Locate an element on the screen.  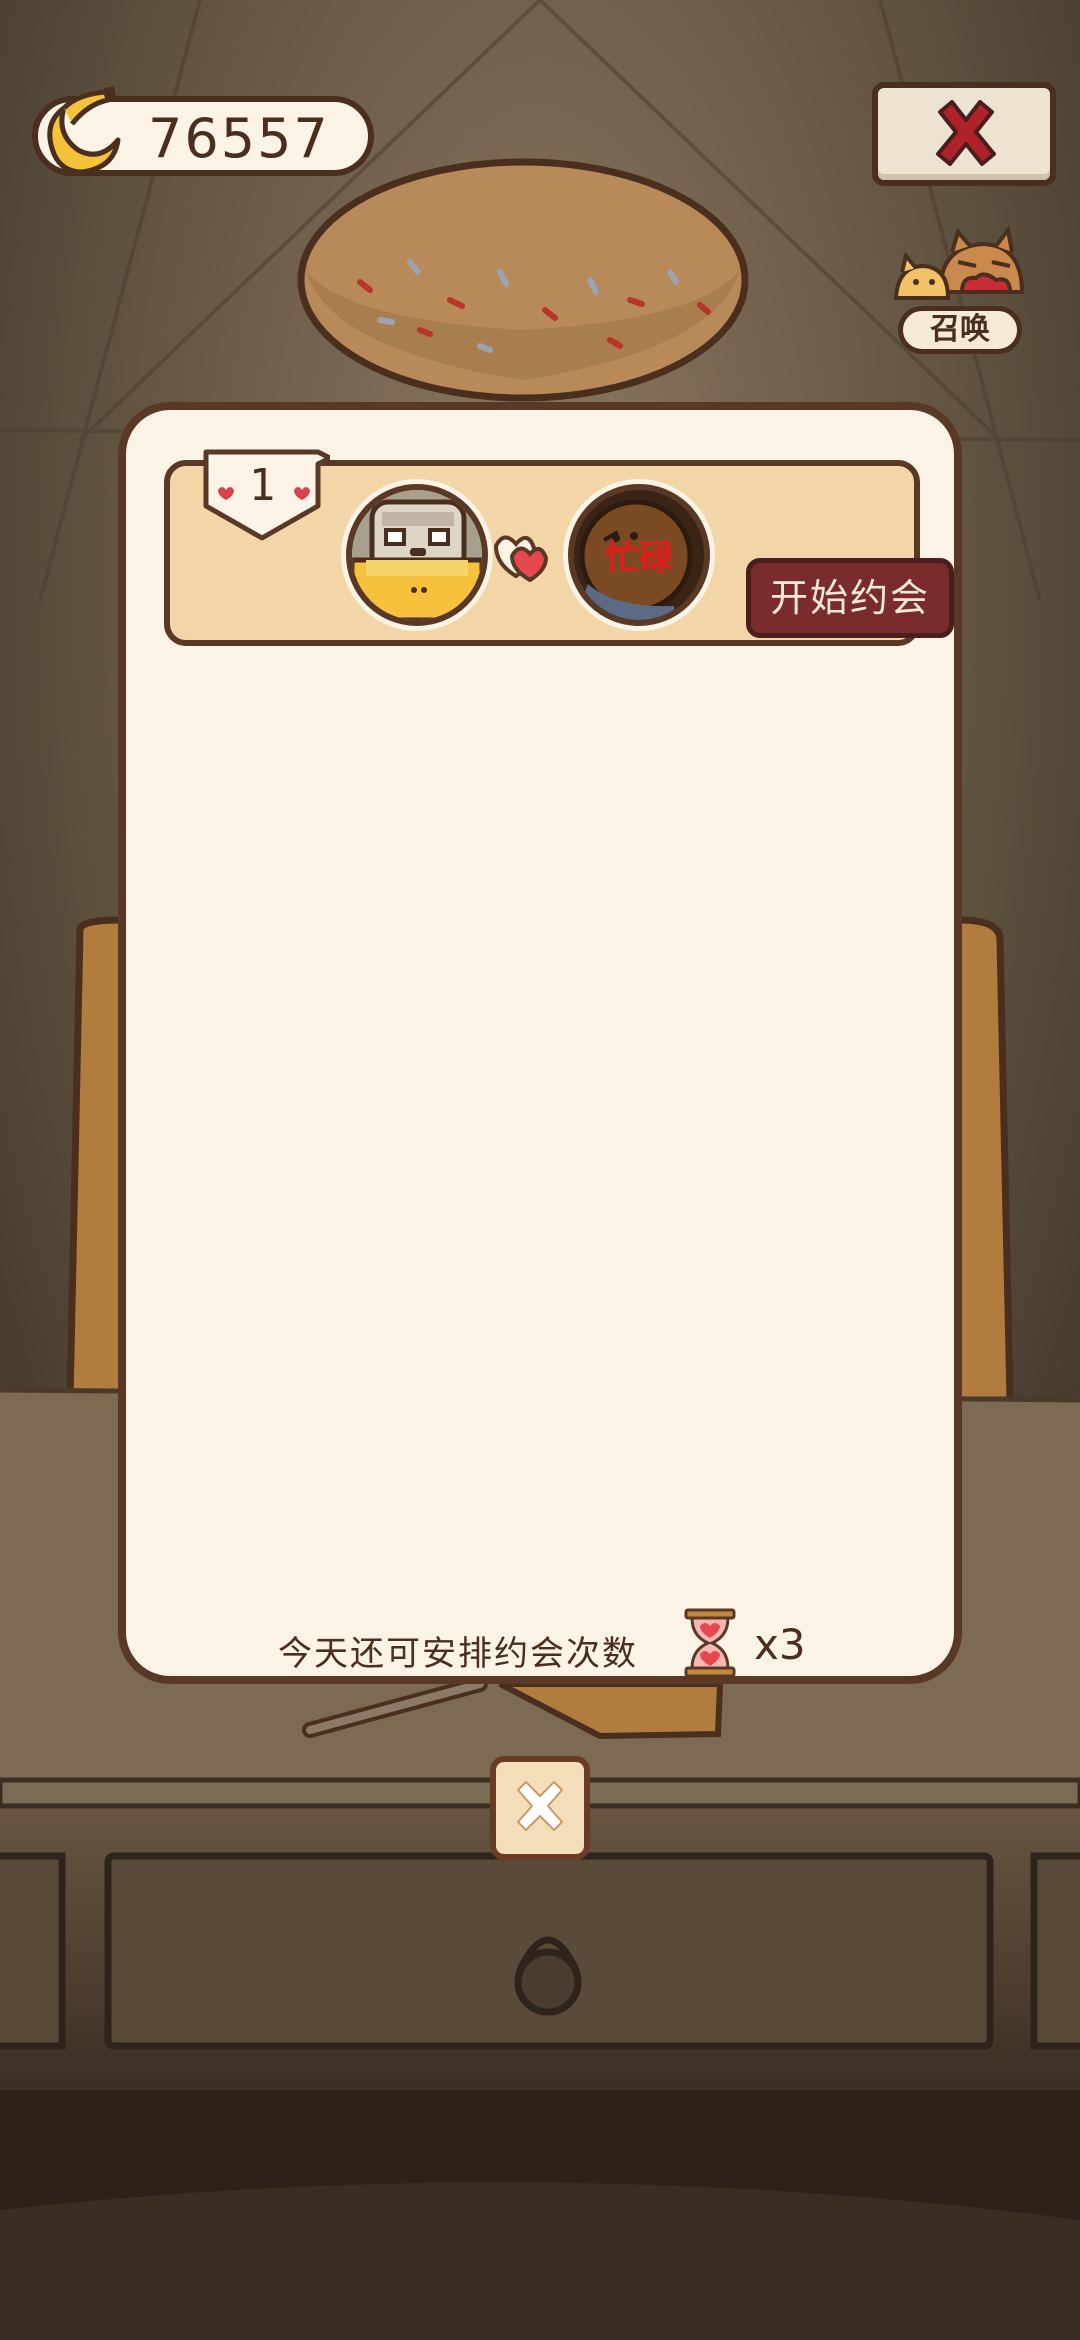
cat-avatar-left is located at coordinates (417, 555).